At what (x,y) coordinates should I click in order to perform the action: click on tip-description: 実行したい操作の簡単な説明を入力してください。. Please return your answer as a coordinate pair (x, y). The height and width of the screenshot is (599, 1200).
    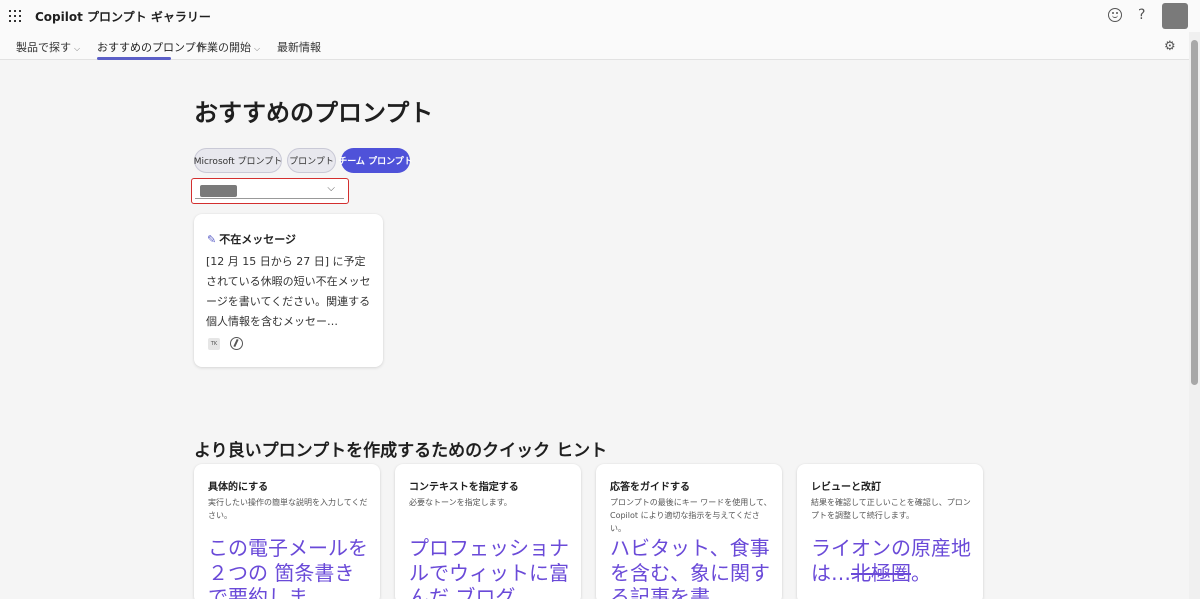
    Looking at the image, I should click on (288, 509).